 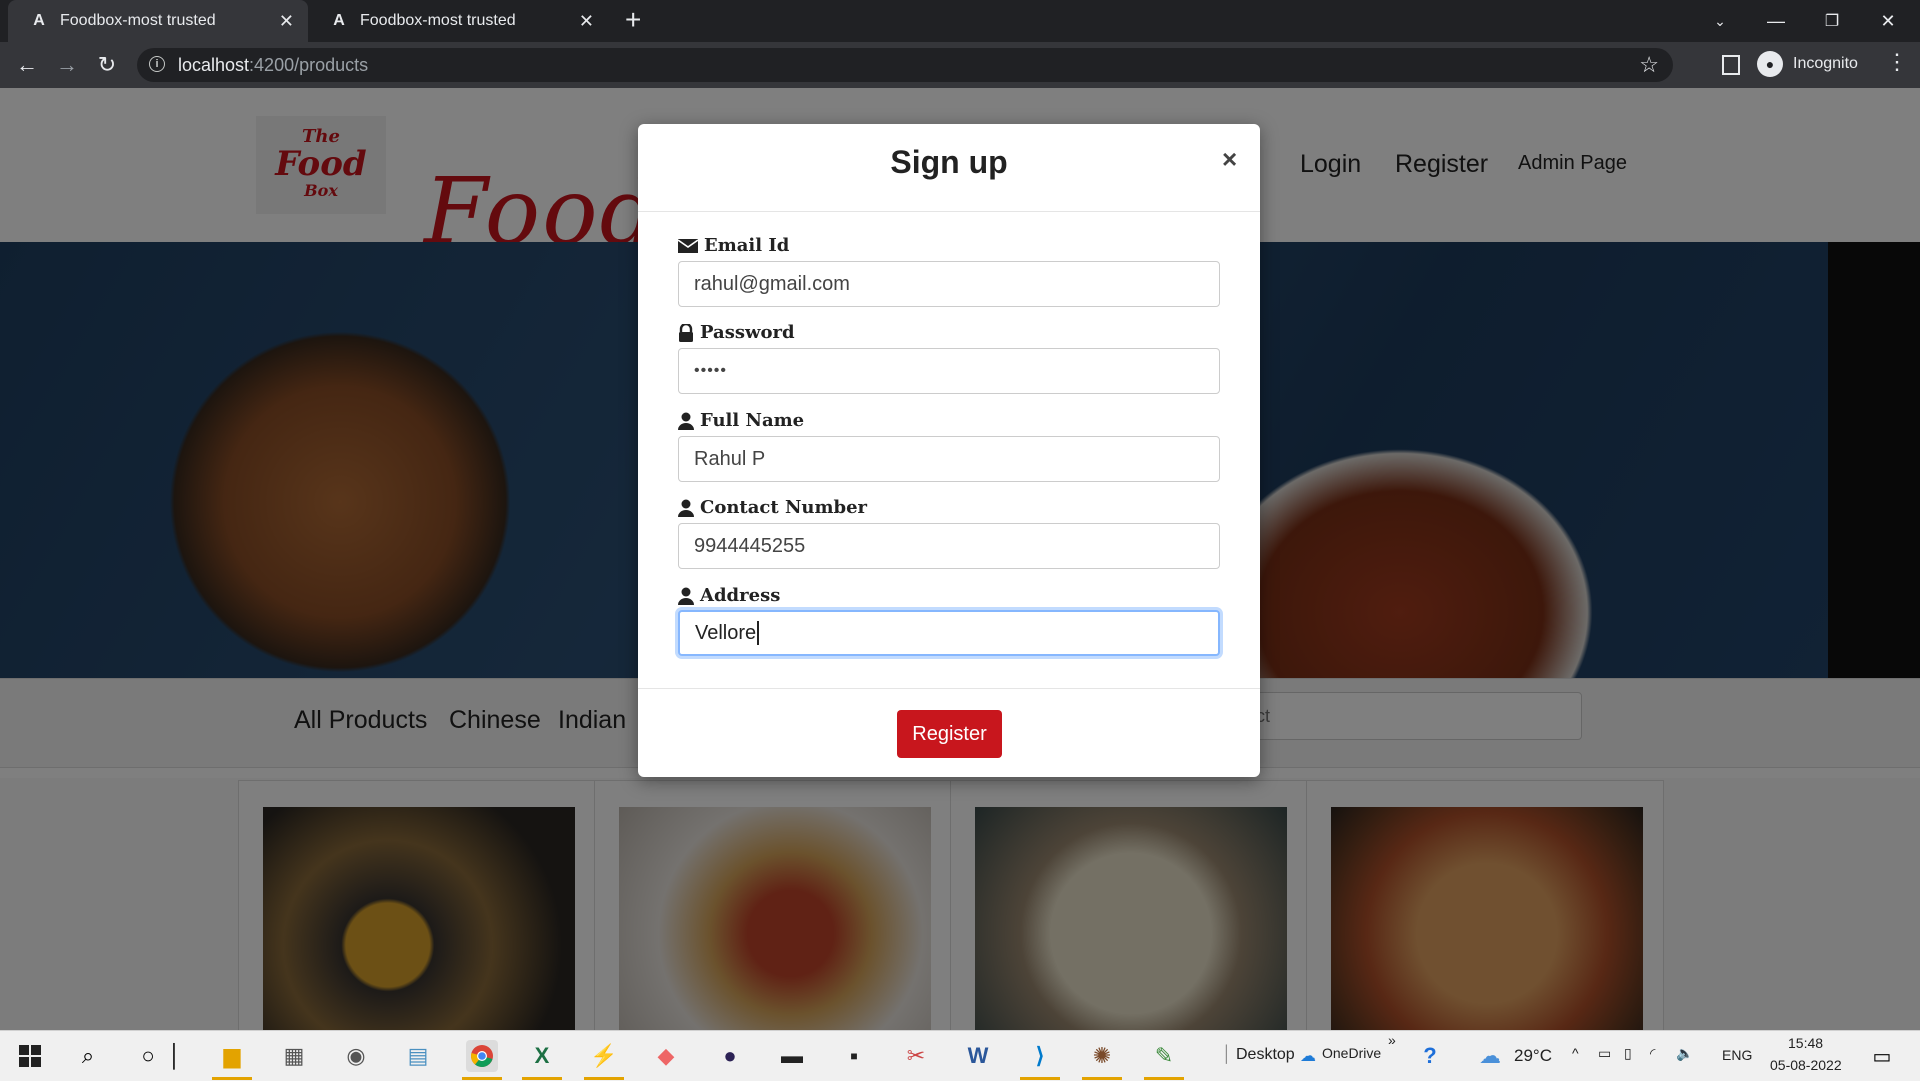 I want to click on wifi-icon: ◜, so click(x=1652, y=1053).